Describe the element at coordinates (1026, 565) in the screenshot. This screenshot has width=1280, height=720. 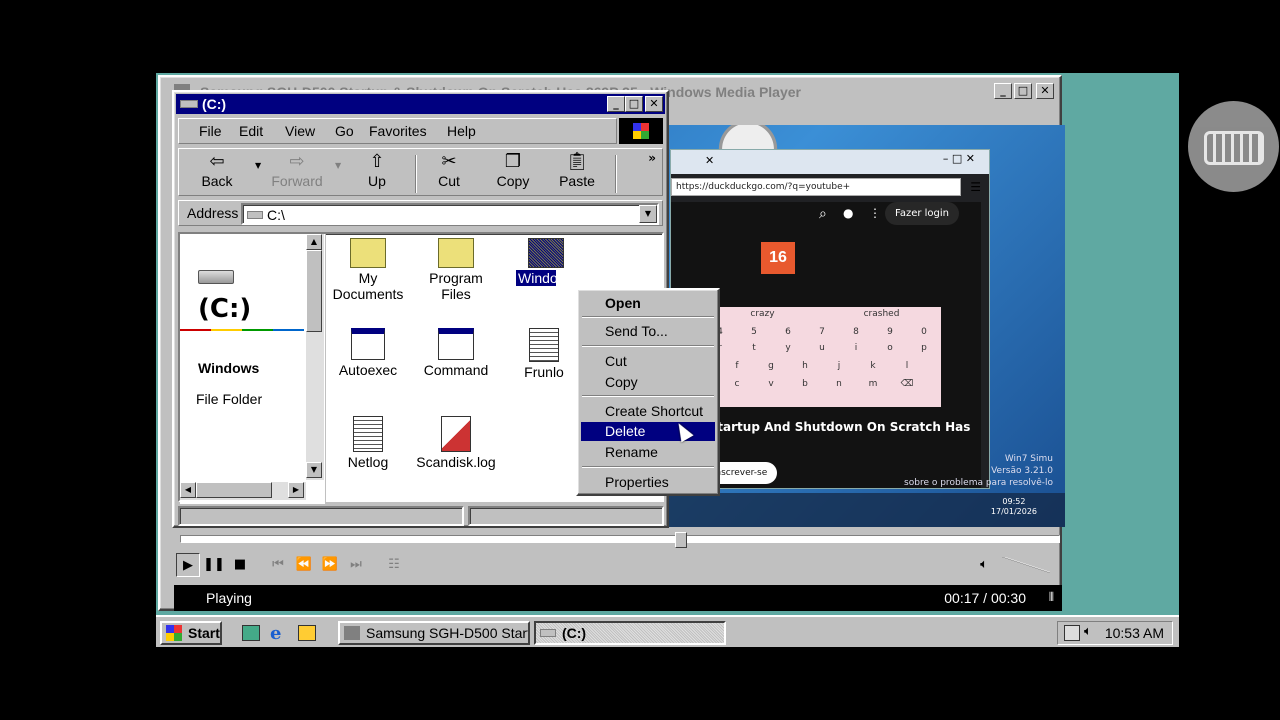
I see `volume-slider` at that location.